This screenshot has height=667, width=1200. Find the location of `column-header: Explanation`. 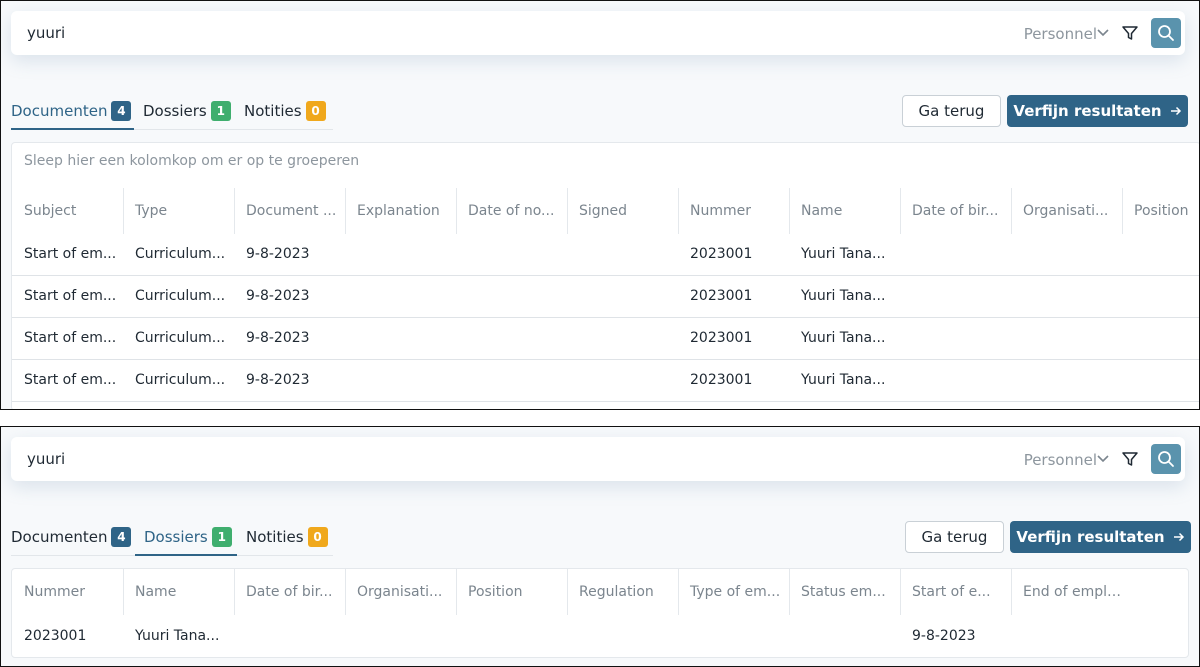

column-header: Explanation is located at coordinates (400, 211).